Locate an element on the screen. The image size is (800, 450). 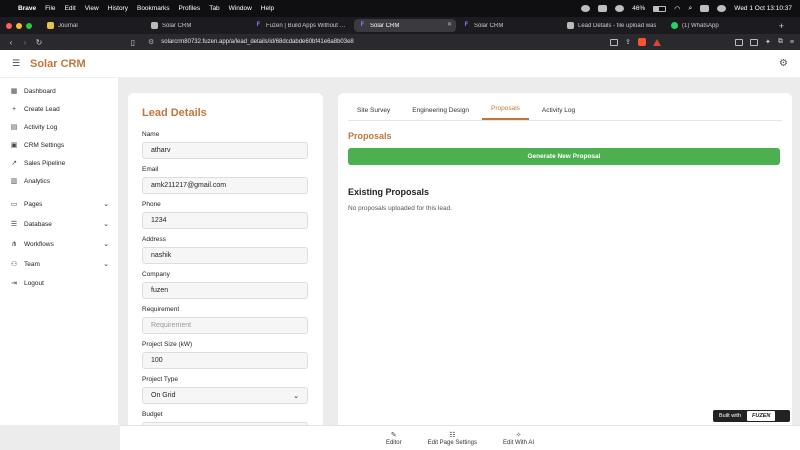
browser-tab-lead-details: Lead Details - file upload was is located at coordinates (613, 25).